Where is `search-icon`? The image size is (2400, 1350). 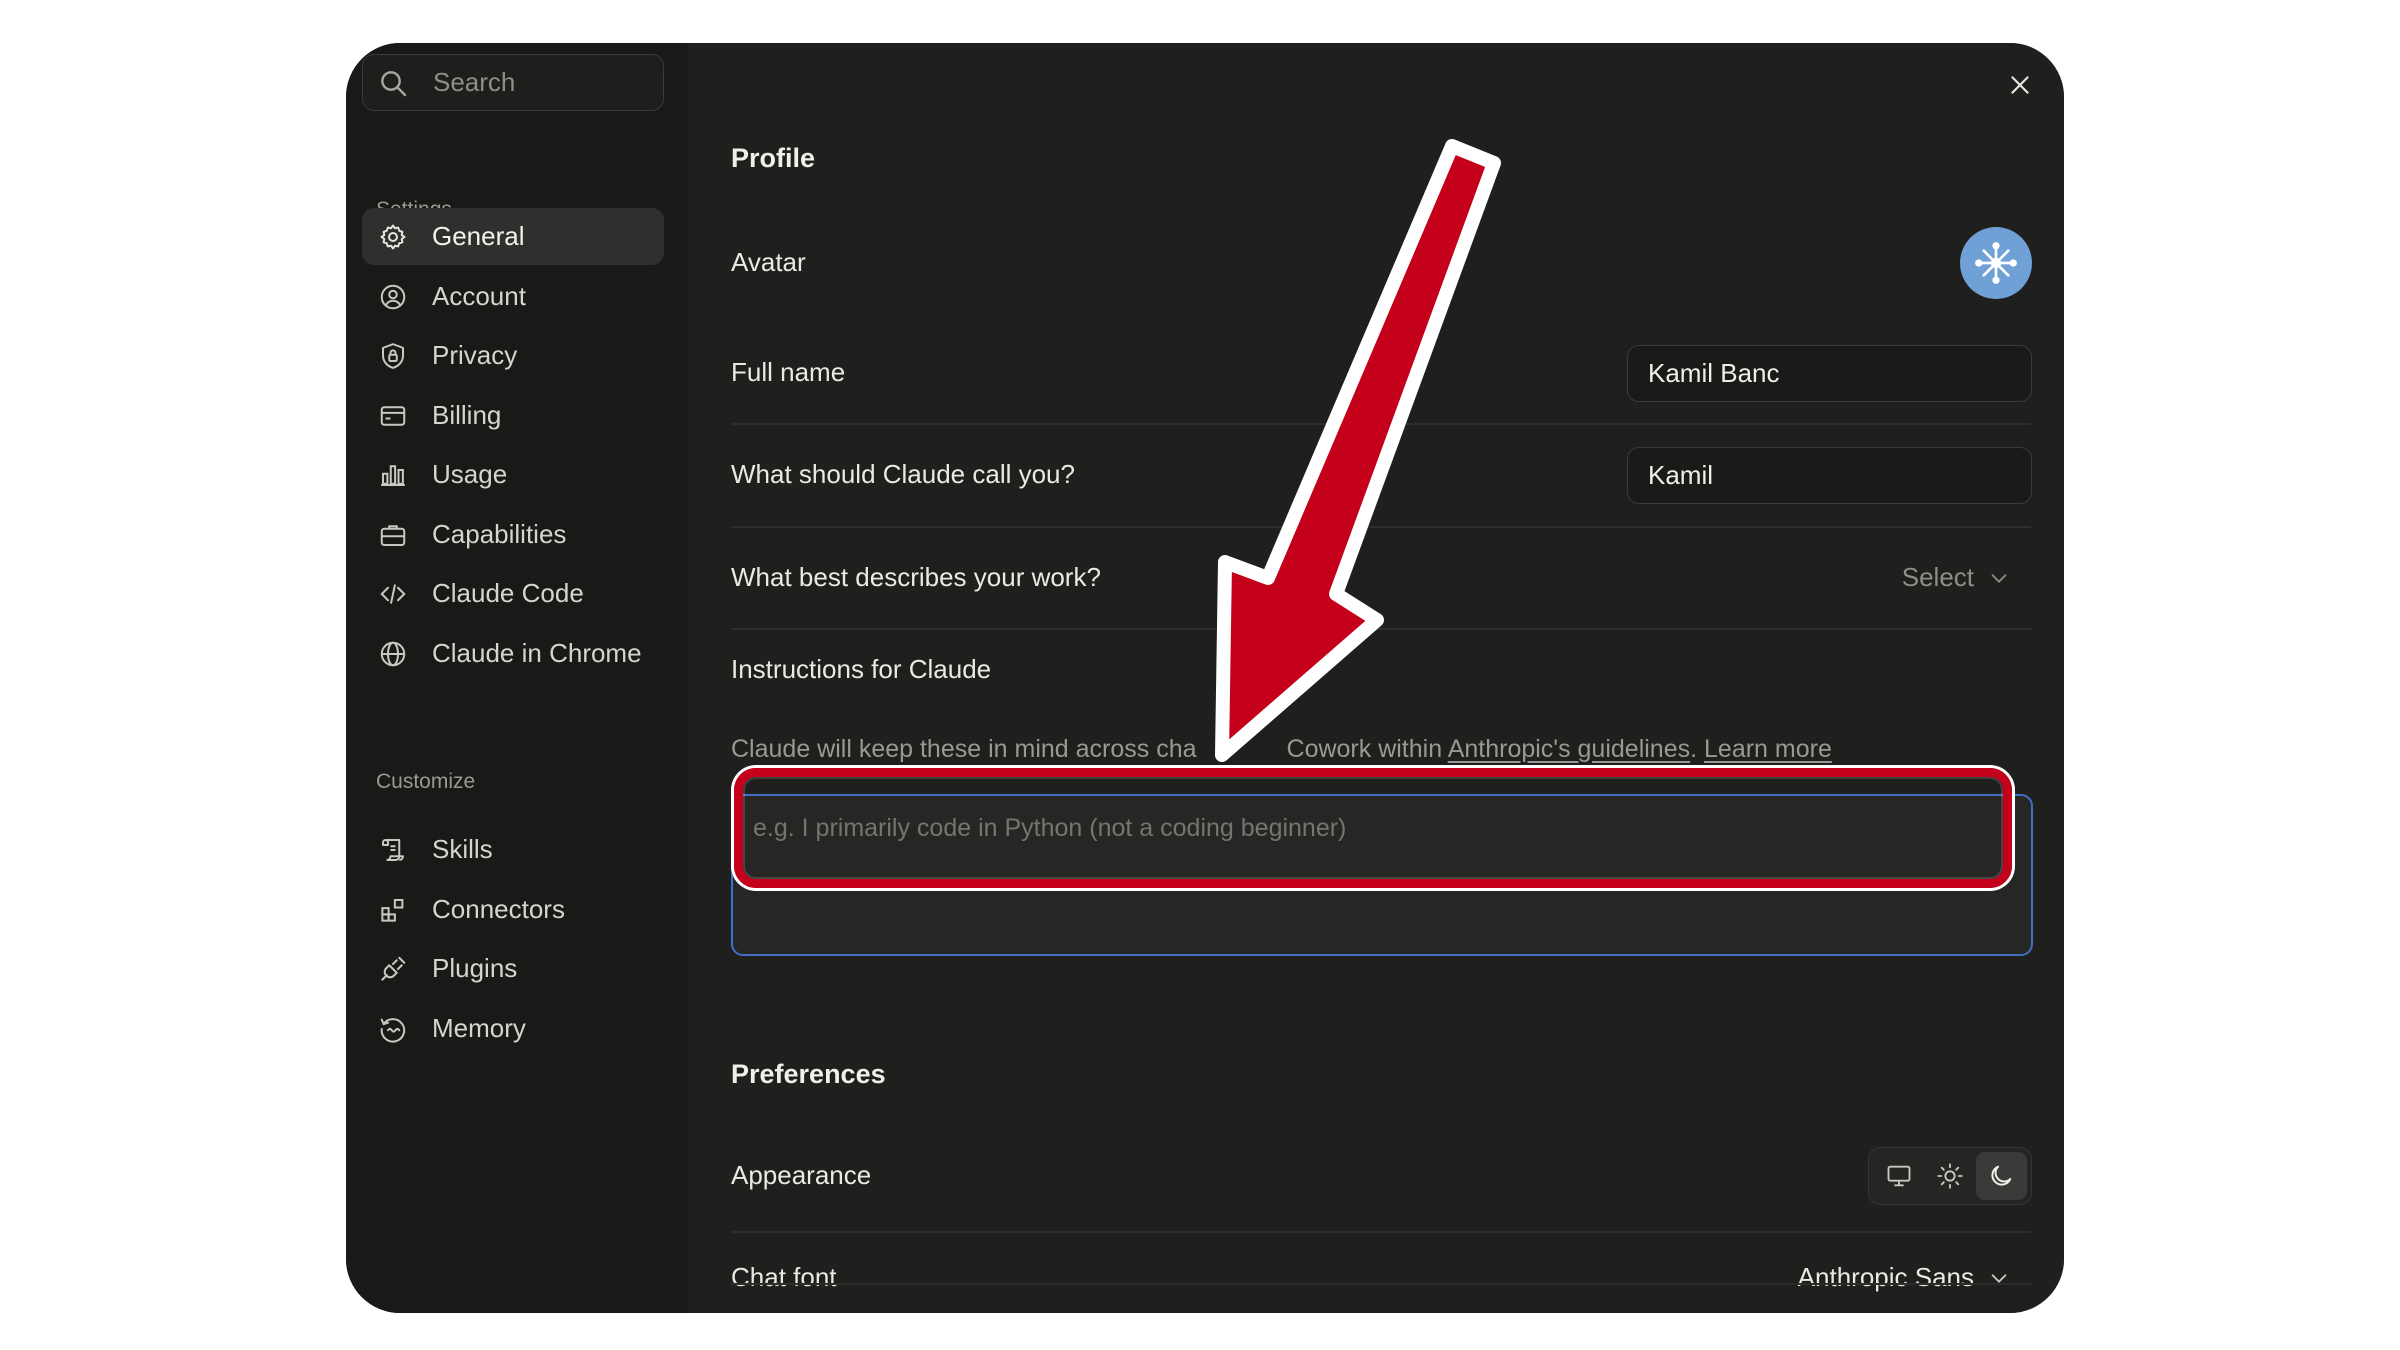 search-icon is located at coordinates (394, 83).